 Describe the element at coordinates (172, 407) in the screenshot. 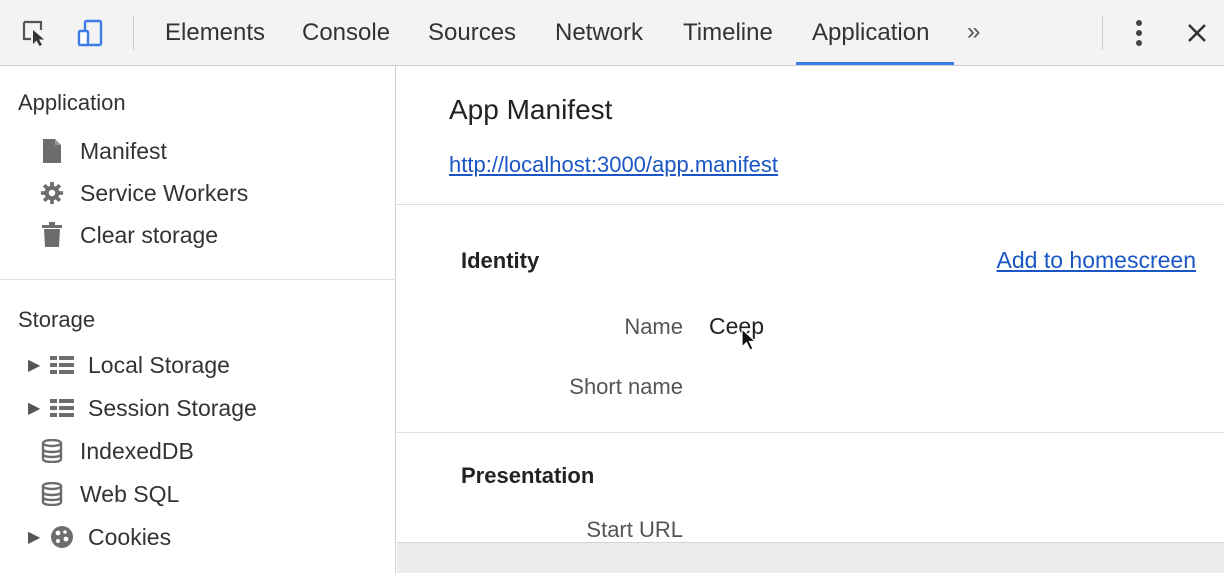

I see `sidebar-item-label: Session Storage` at that location.